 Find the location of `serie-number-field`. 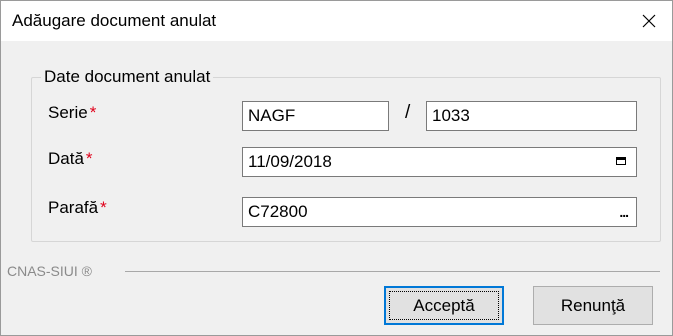

serie-number-field is located at coordinates (531, 116).